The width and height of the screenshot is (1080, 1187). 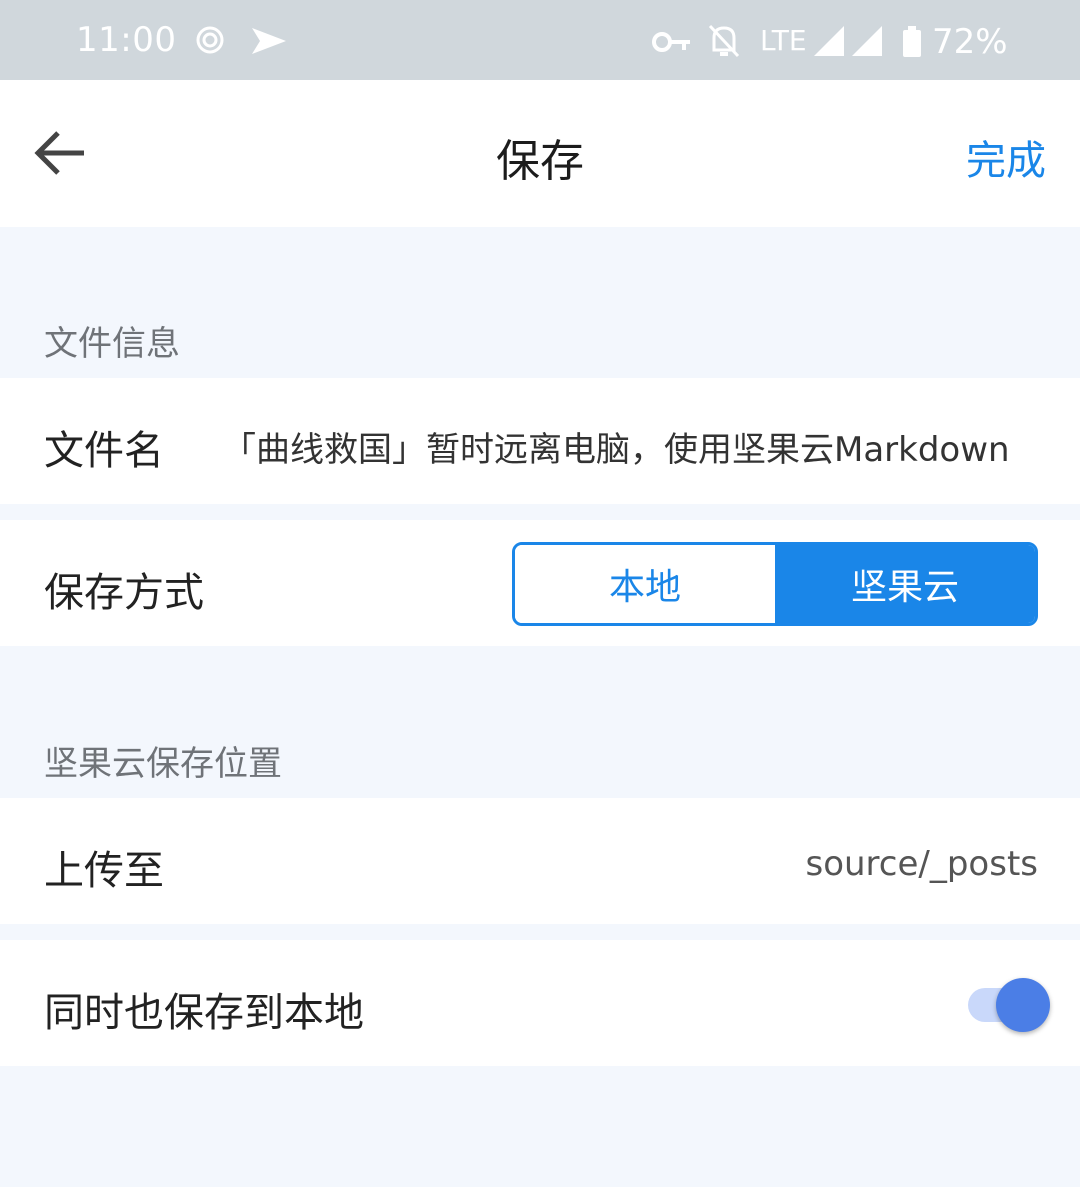 What do you see at coordinates (210, 42) in the screenshot?
I see `sync-icon` at bounding box center [210, 42].